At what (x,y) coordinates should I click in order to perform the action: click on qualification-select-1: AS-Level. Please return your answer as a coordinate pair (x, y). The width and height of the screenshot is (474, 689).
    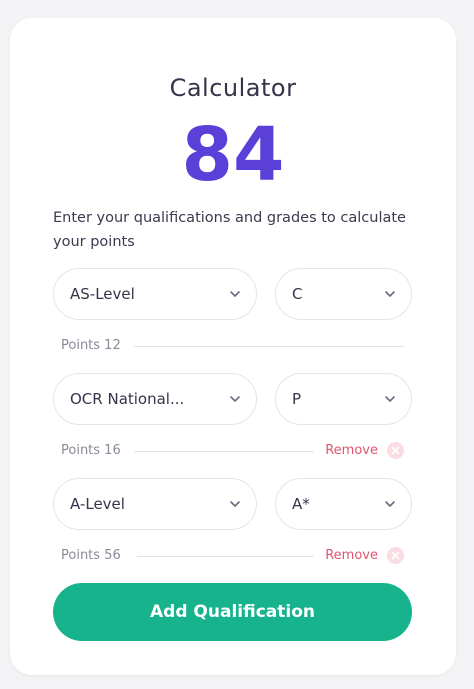
    Looking at the image, I should click on (155, 294).